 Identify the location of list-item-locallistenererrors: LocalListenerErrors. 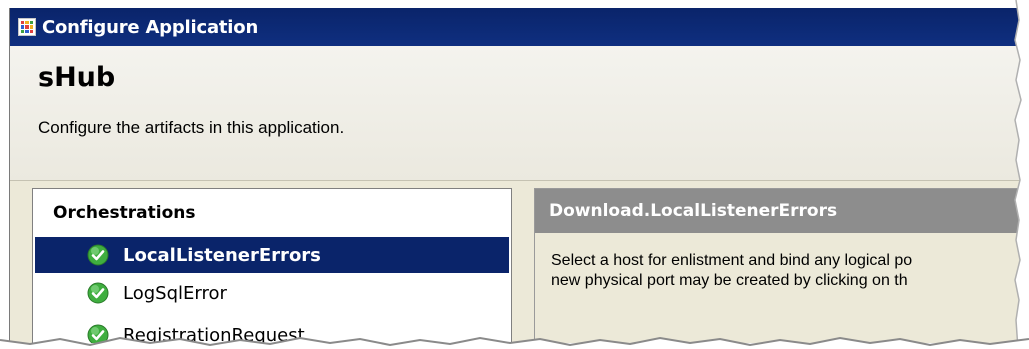
(272, 255).